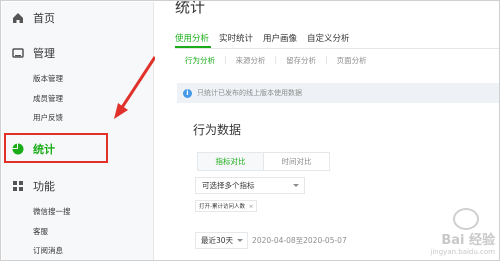  Describe the element at coordinates (280, 38) in the screenshot. I see `tab-user-profile: 用户画像` at that location.